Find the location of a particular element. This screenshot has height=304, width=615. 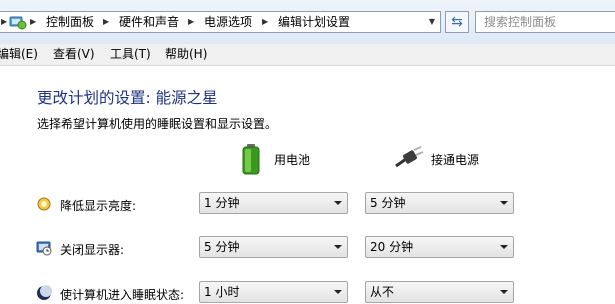

turn-off-display-battery-select: 5 分钟 is located at coordinates (273, 247).